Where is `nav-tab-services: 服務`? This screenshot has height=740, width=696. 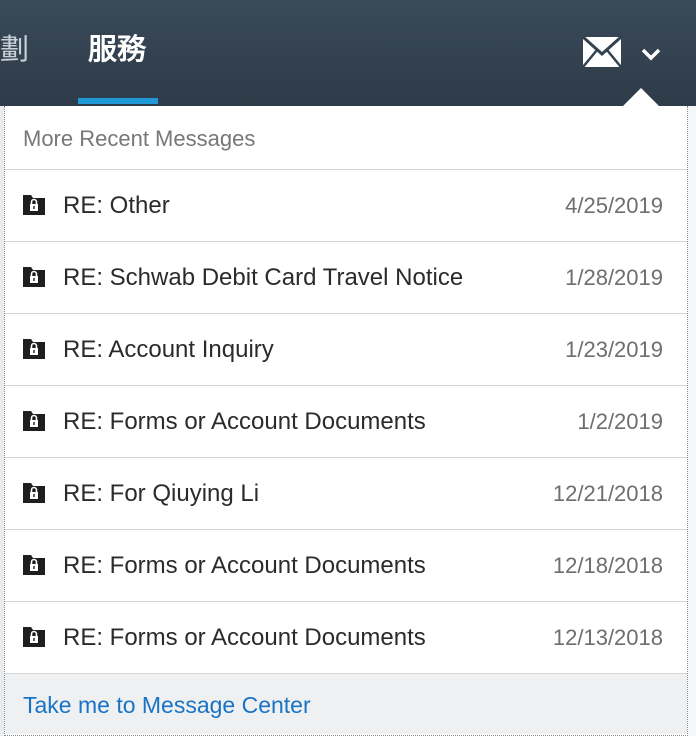
nav-tab-services: 服務 is located at coordinates (118, 53).